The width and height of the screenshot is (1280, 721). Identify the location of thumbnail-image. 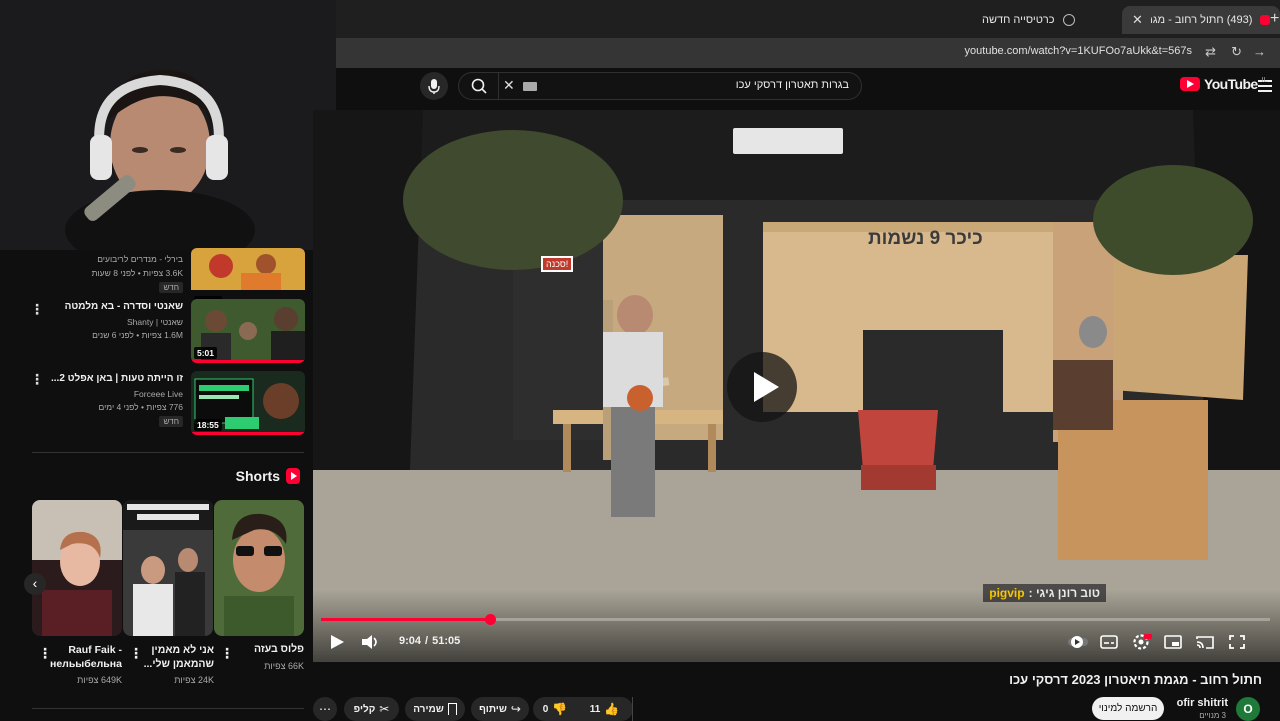
(248, 269).